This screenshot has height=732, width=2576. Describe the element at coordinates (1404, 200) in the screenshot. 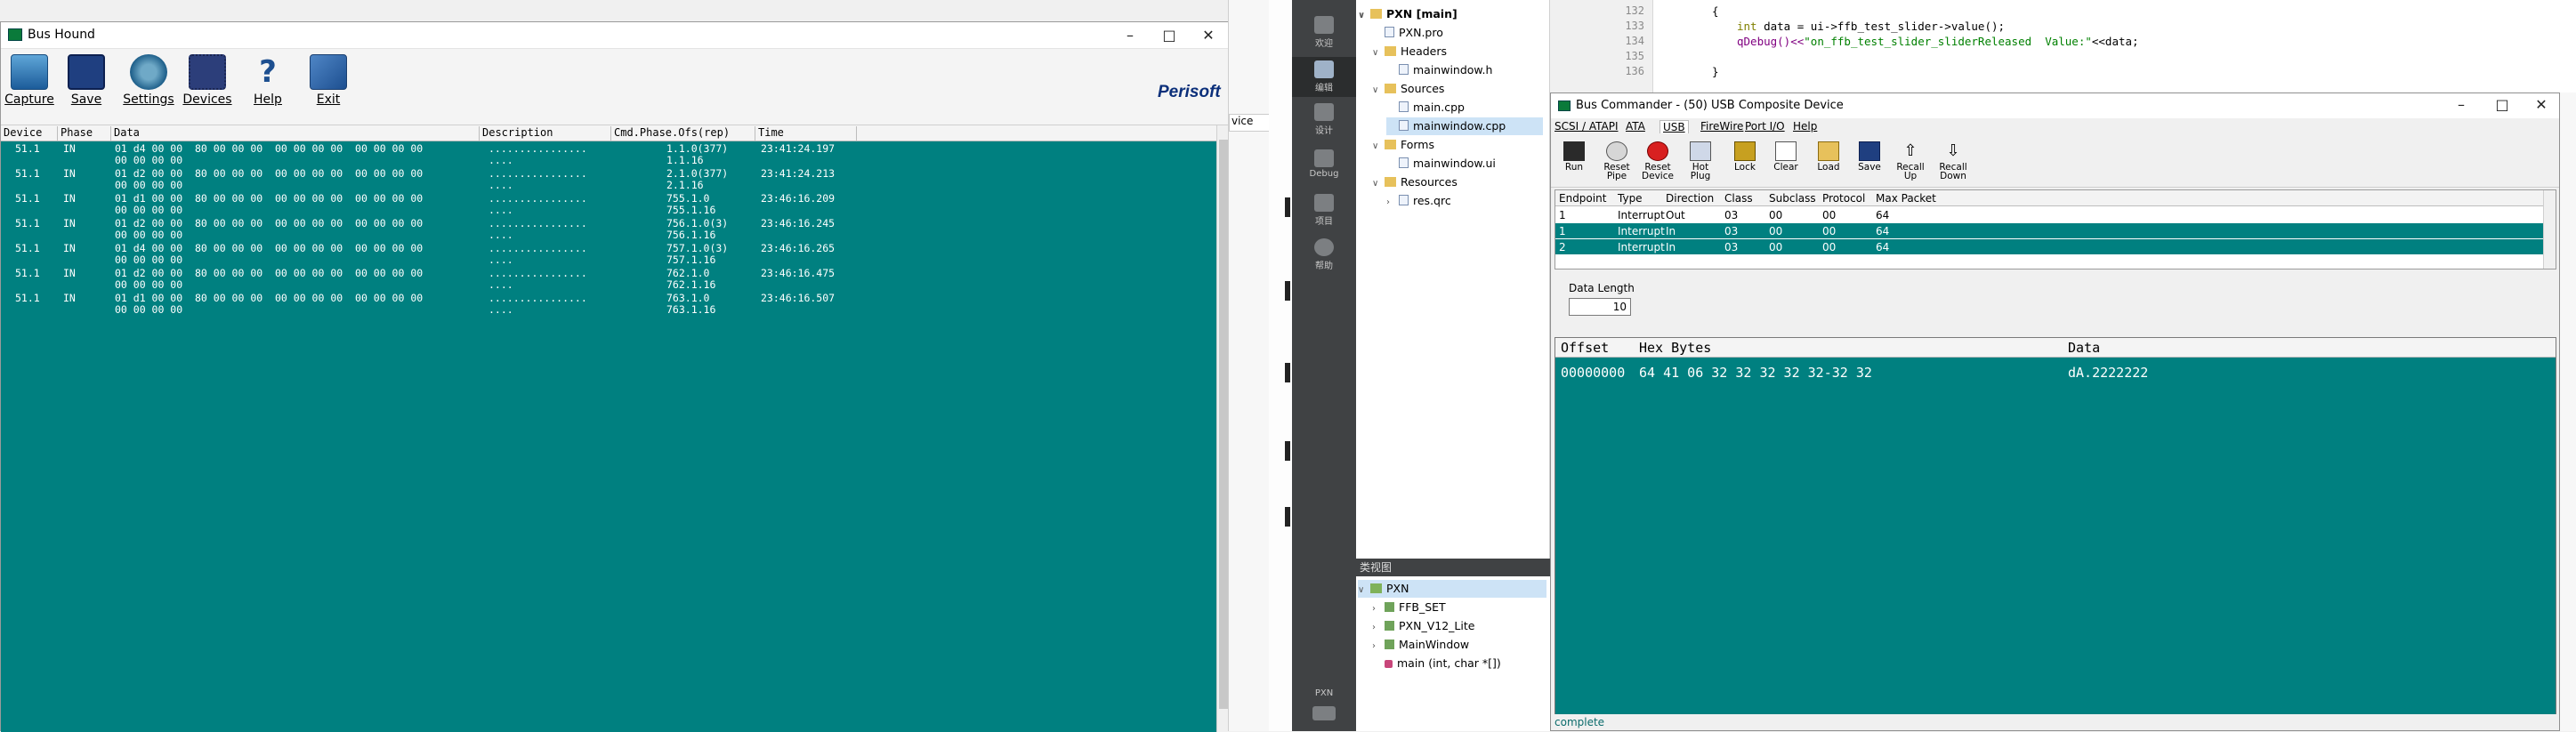

I see `resource-file-icon` at that location.